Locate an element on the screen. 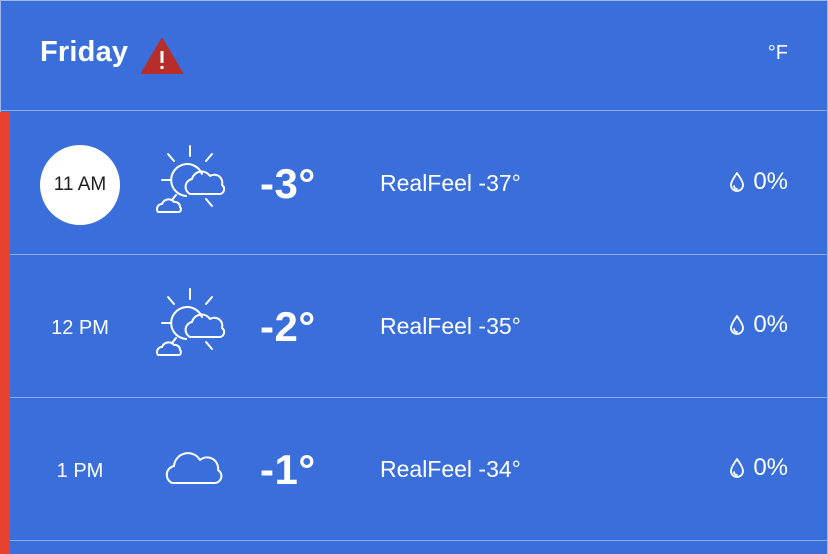  time-label-selected: 11 AM is located at coordinates (80, 185).